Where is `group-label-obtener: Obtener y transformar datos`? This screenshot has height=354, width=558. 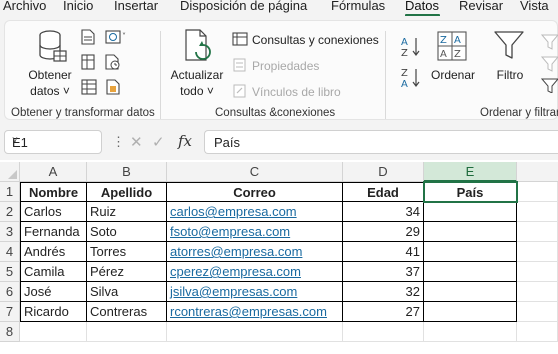 group-label-obtener: Obtener y transformar datos is located at coordinates (83, 113).